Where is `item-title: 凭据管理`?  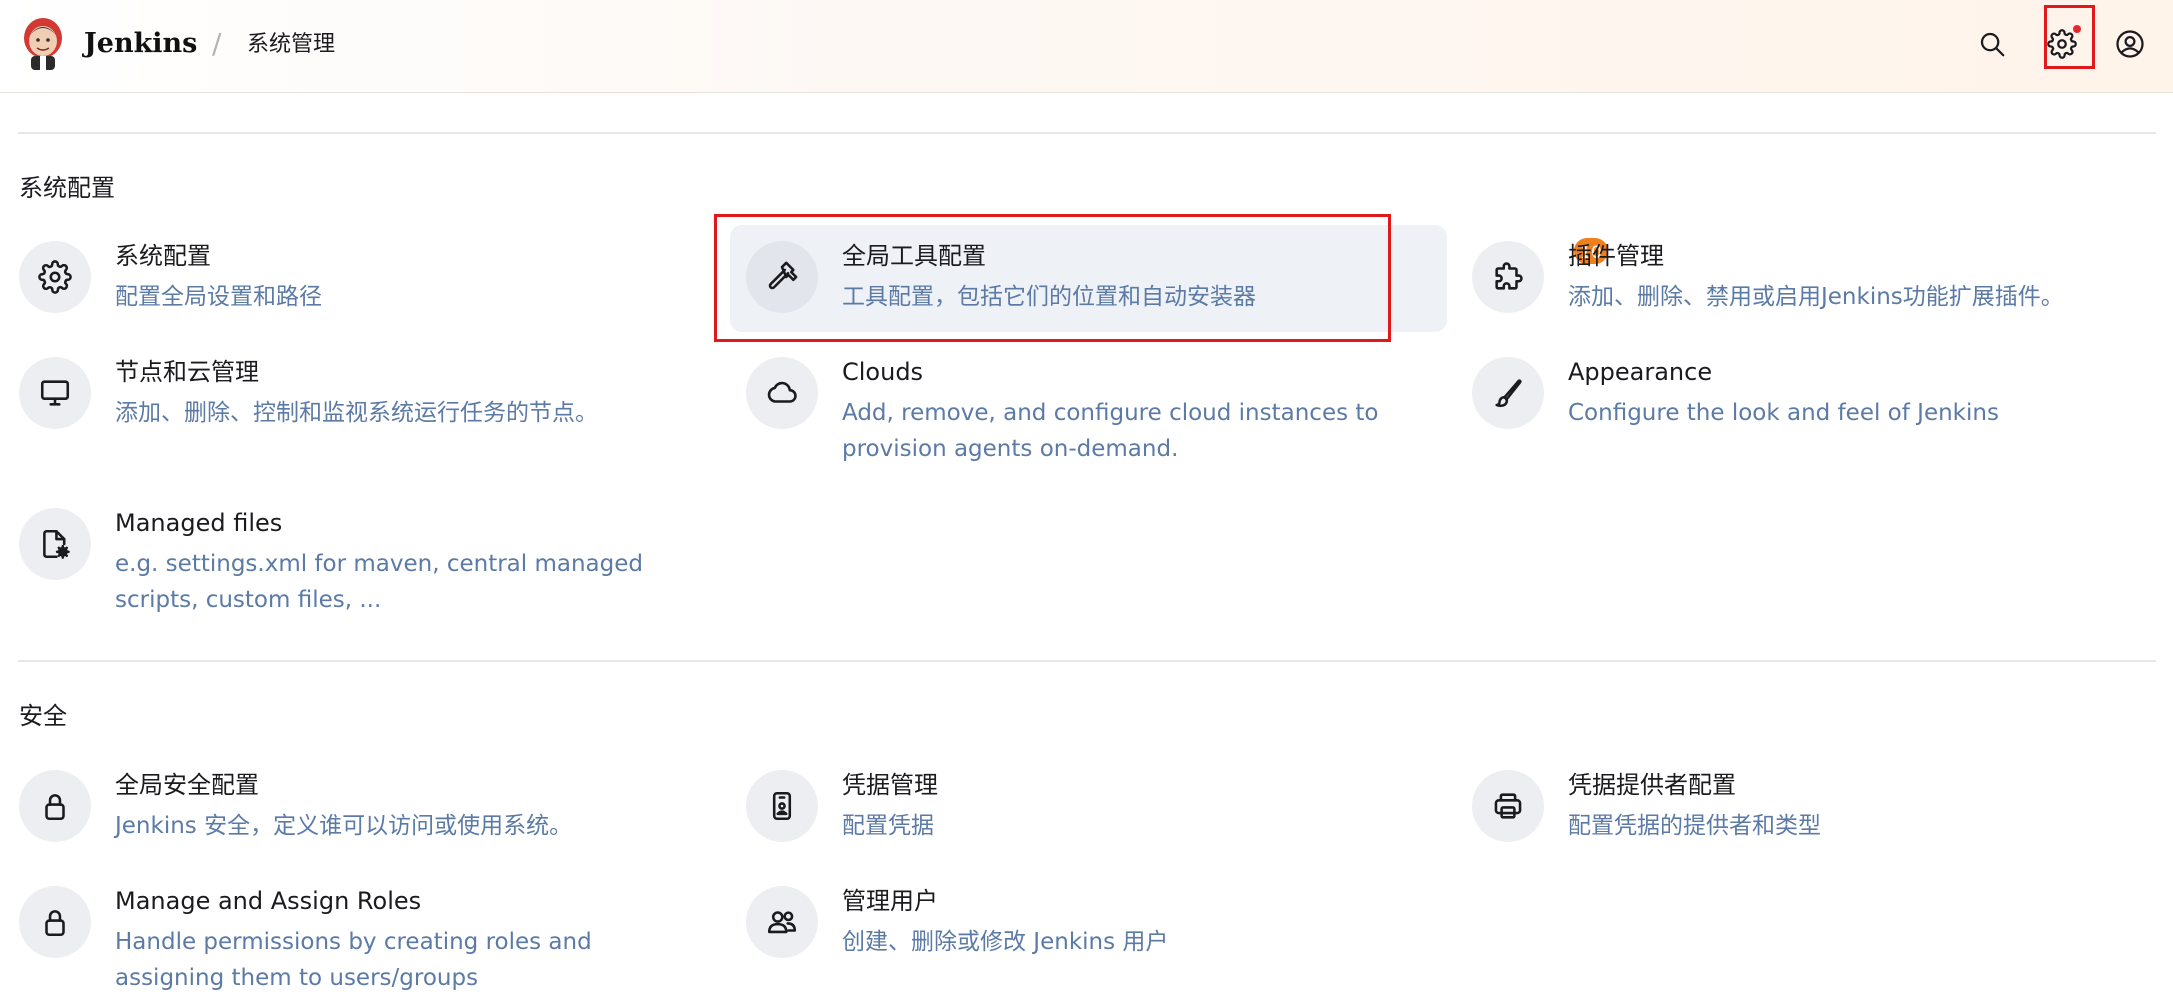
item-title: 凭据管理 is located at coordinates (890, 785).